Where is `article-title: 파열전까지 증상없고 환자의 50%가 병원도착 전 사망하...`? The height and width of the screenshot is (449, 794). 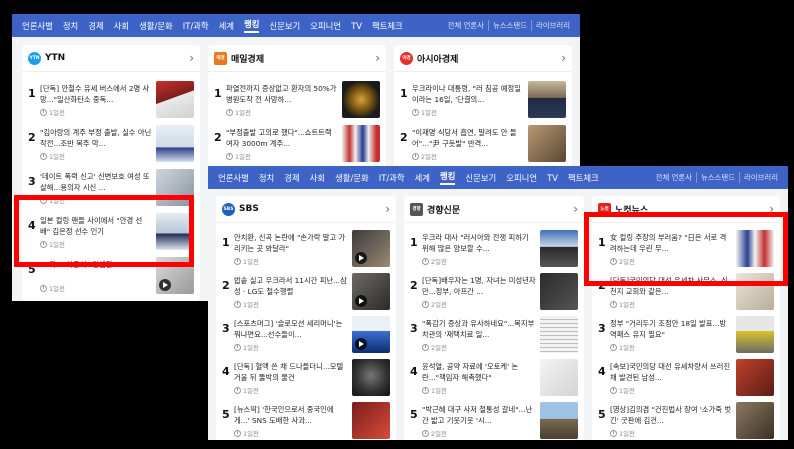 article-title: 파열전까지 증상없고 환자의 50%가 병원도착 전 사망하... is located at coordinates (282, 94).